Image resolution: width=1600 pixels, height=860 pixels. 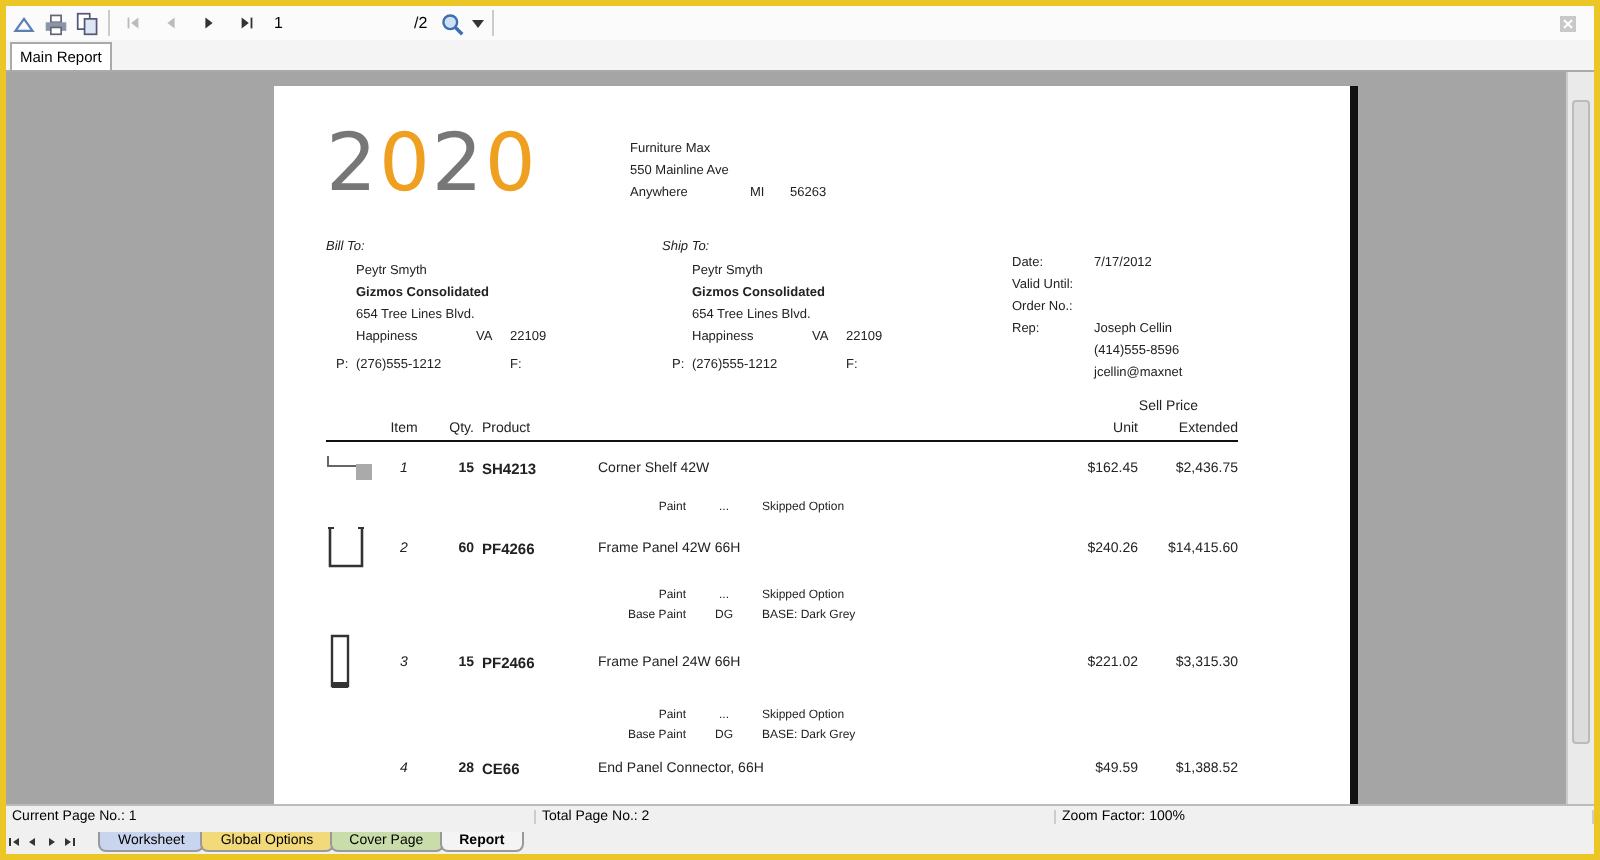 What do you see at coordinates (69, 841) in the screenshot?
I see `last-sheet-icon` at bounding box center [69, 841].